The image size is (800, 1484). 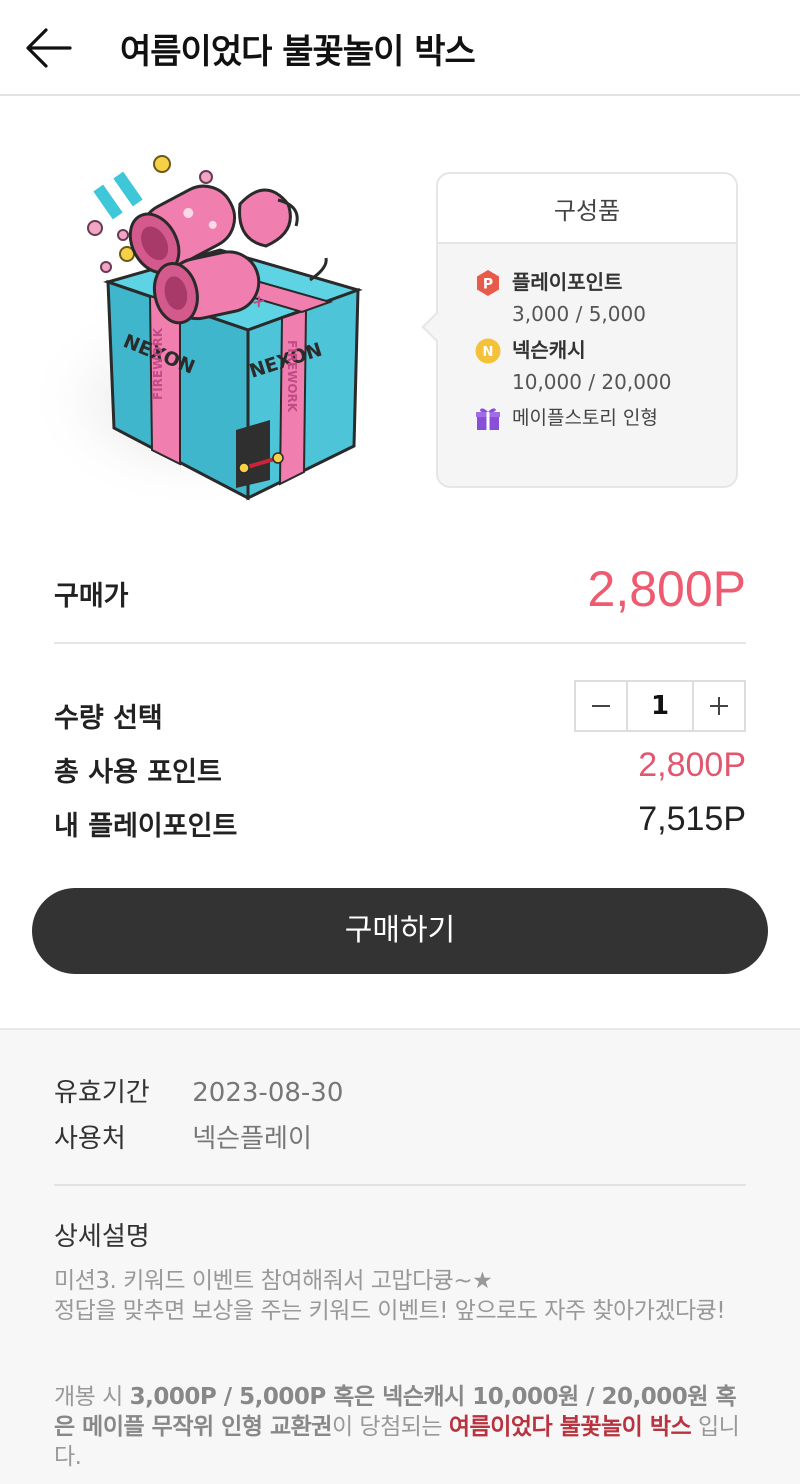 What do you see at coordinates (390, 1427) in the screenshot?
I see `note-middle: 이 당첨되는` at bounding box center [390, 1427].